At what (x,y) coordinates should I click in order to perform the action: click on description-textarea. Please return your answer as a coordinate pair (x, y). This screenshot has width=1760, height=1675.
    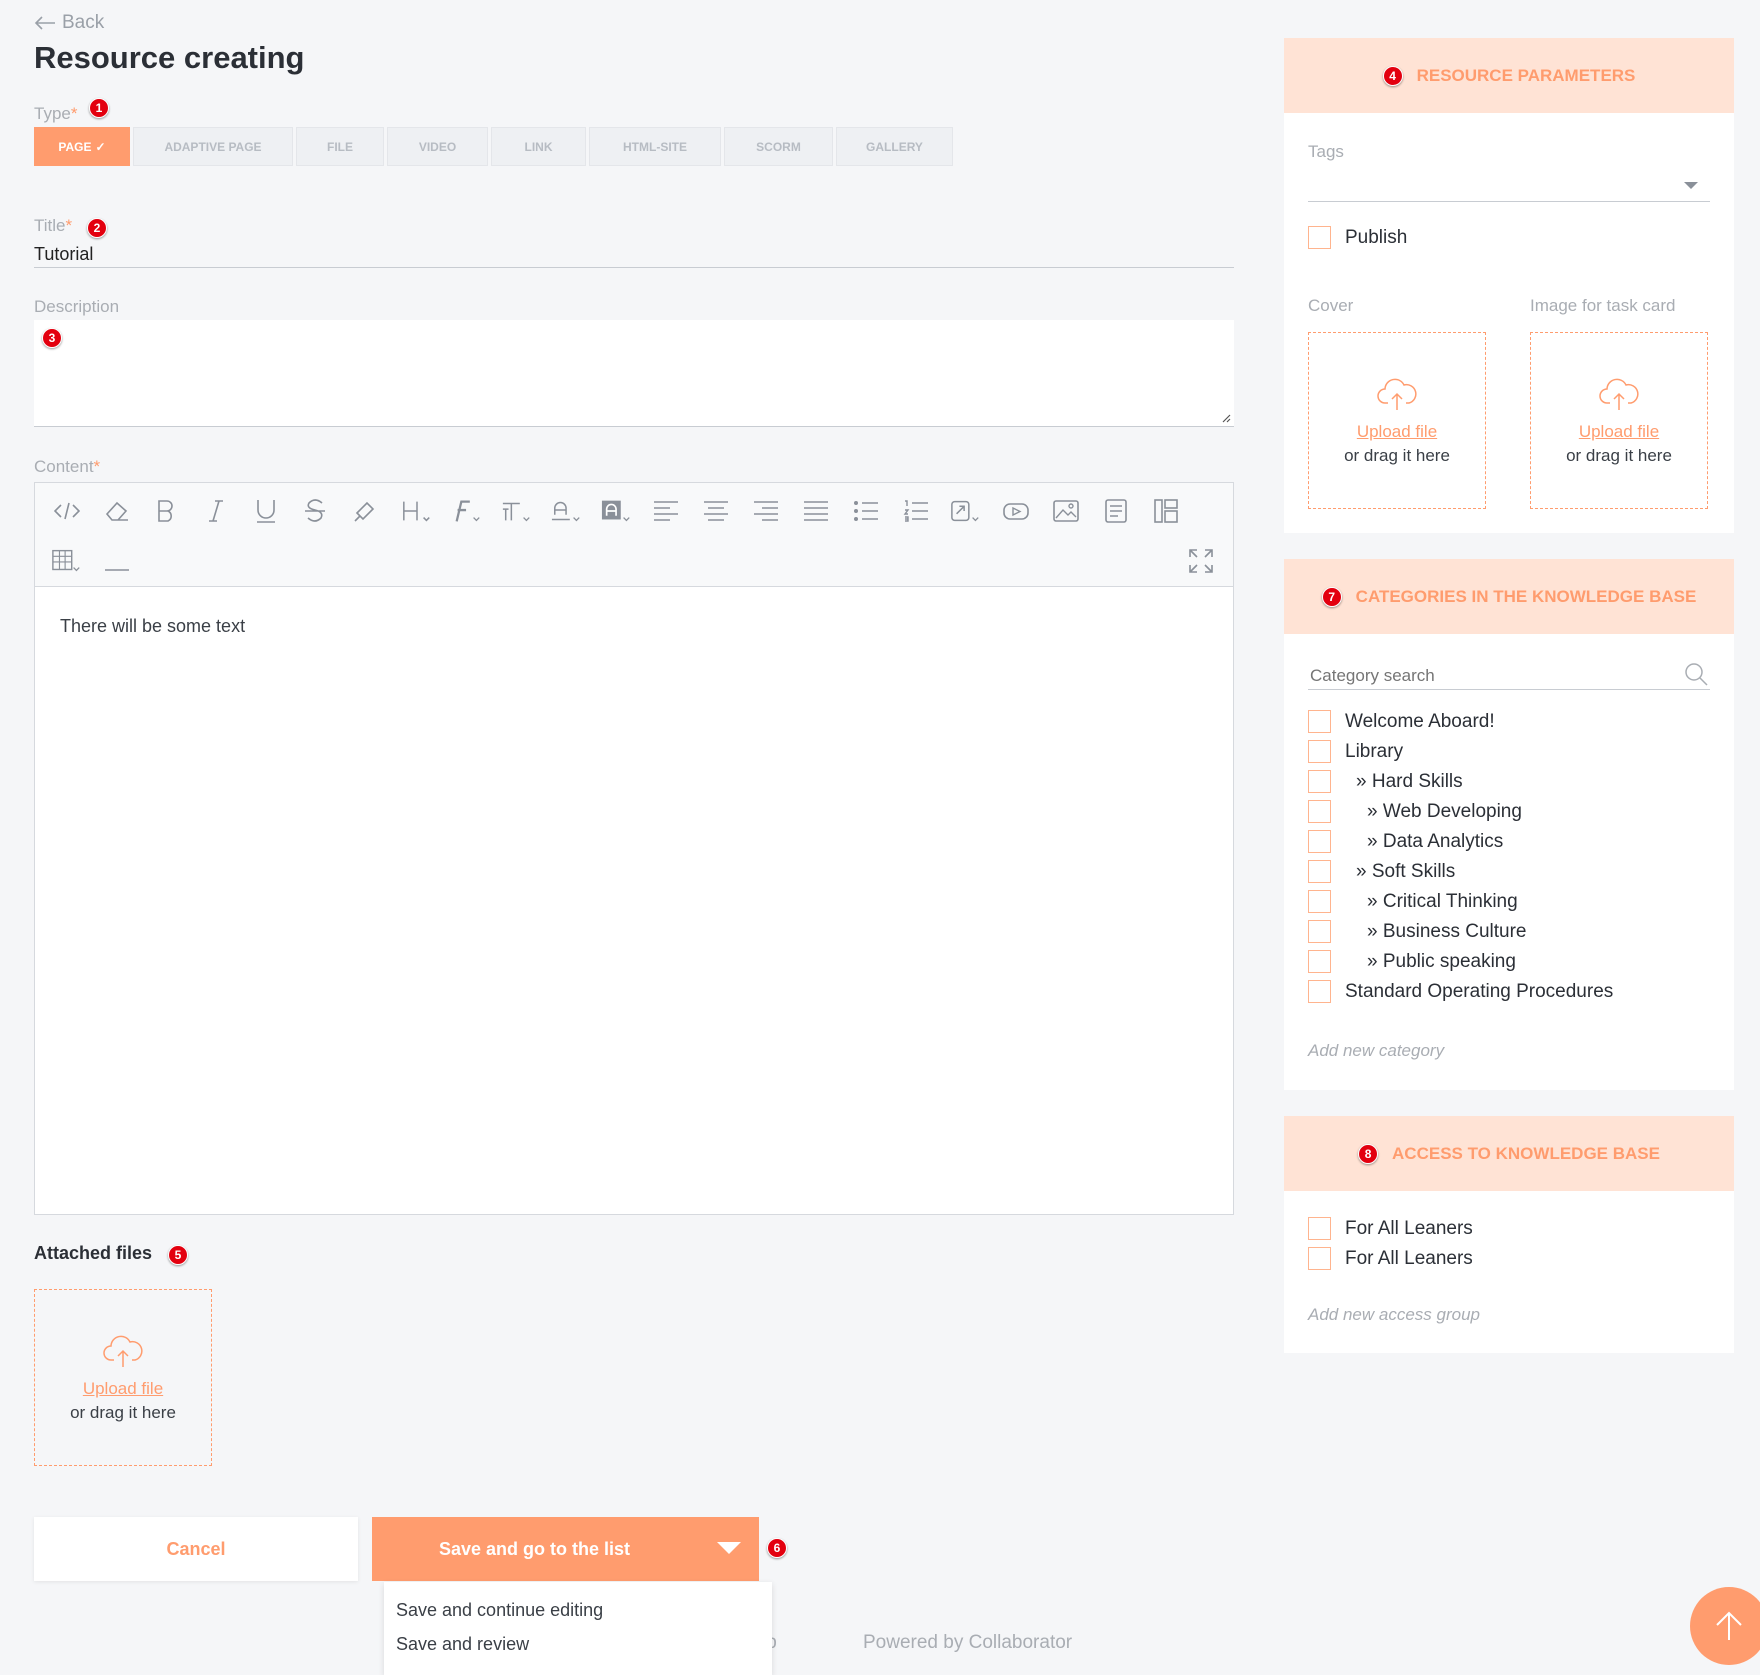
    Looking at the image, I should click on (634, 373).